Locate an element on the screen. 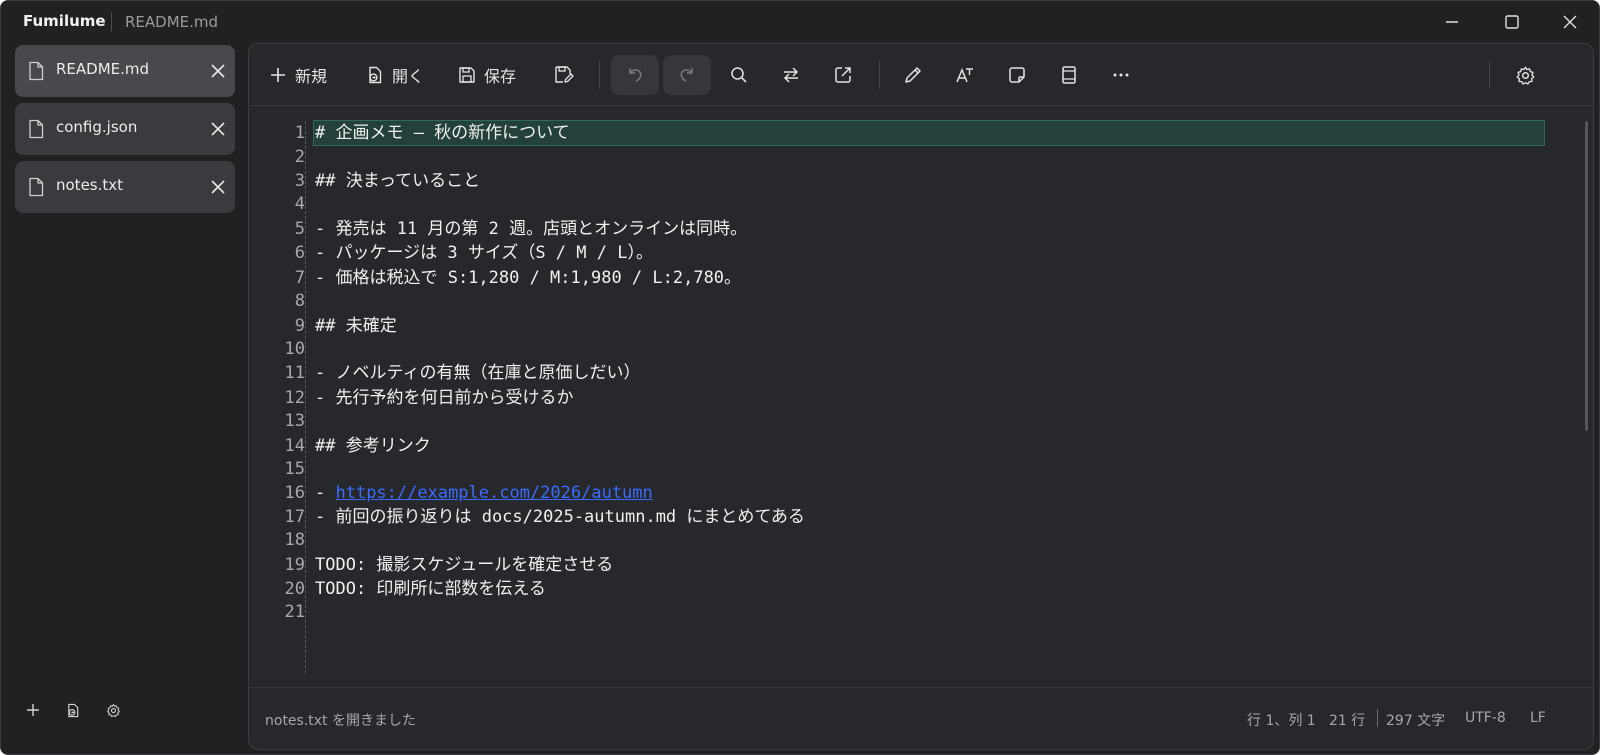 This screenshot has height=755, width=1600. line-number: 18 is located at coordinates (294, 540).